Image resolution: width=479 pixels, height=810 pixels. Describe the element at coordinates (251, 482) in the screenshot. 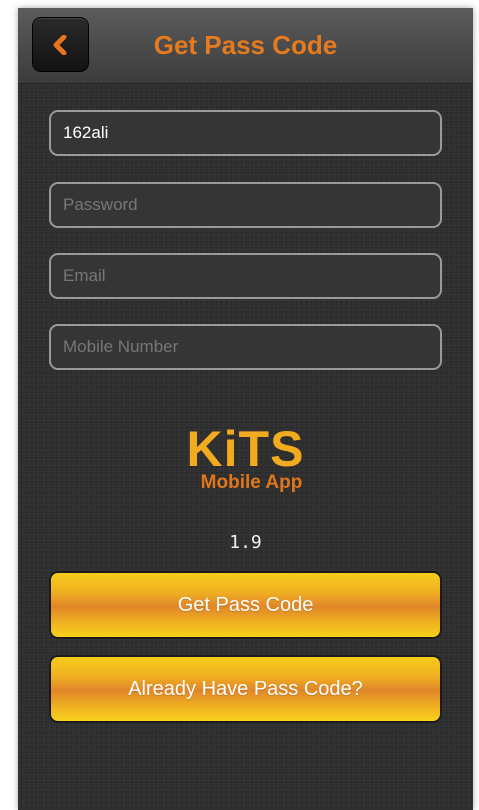

I see `logo-sub-text: Mobile App` at that location.